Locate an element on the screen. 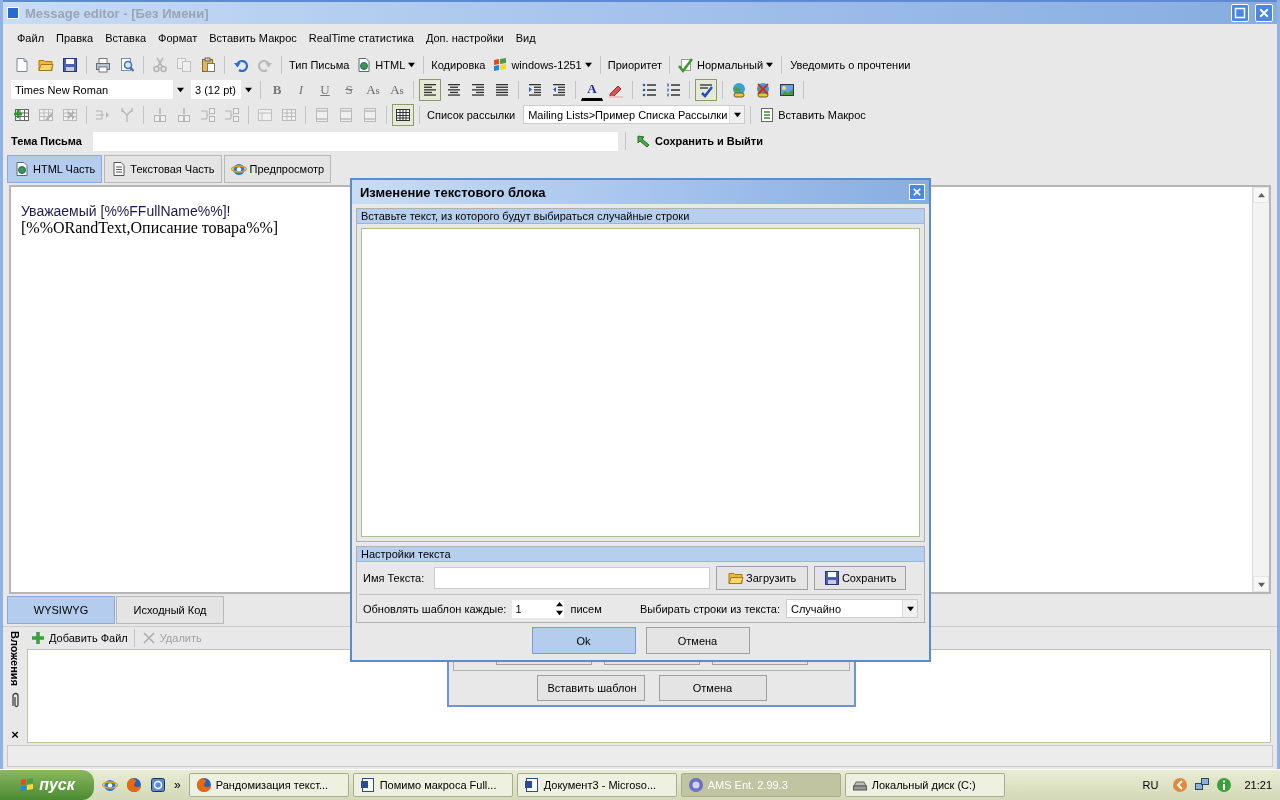 This screenshot has height=800, width=1280. windows-flag-icon is located at coordinates (27, 785).